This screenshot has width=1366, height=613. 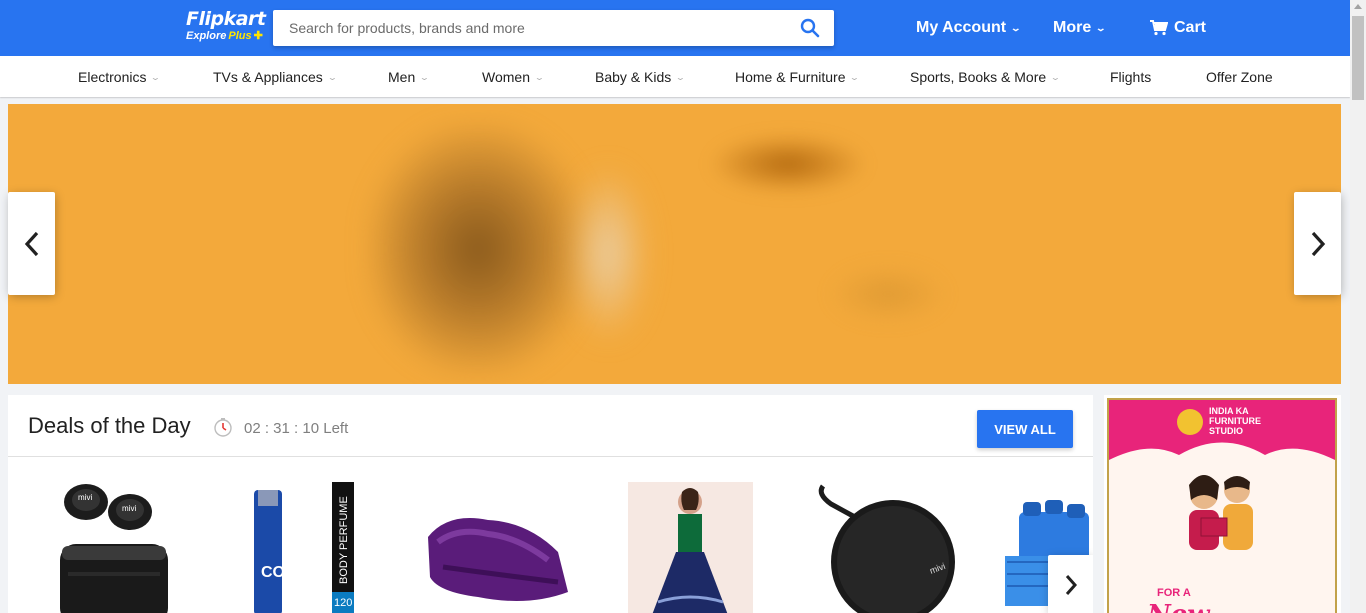 What do you see at coordinates (1130, 77) in the screenshot?
I see `category-flights: Flights` at bounding box center [1130, 77].